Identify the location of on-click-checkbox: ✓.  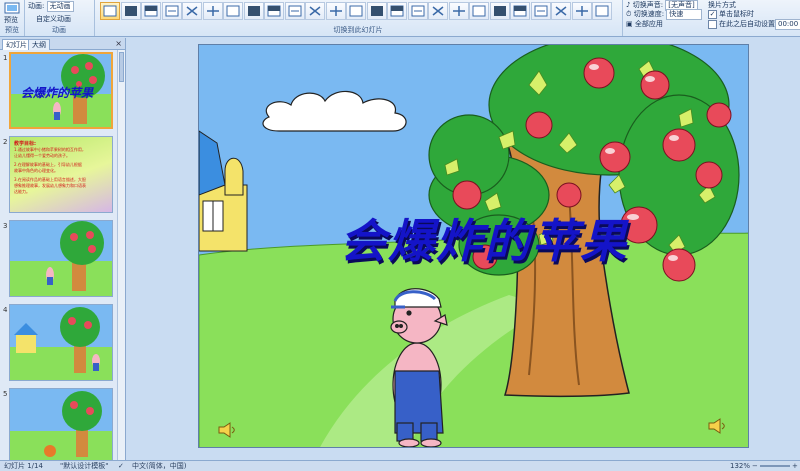
(712, 14).